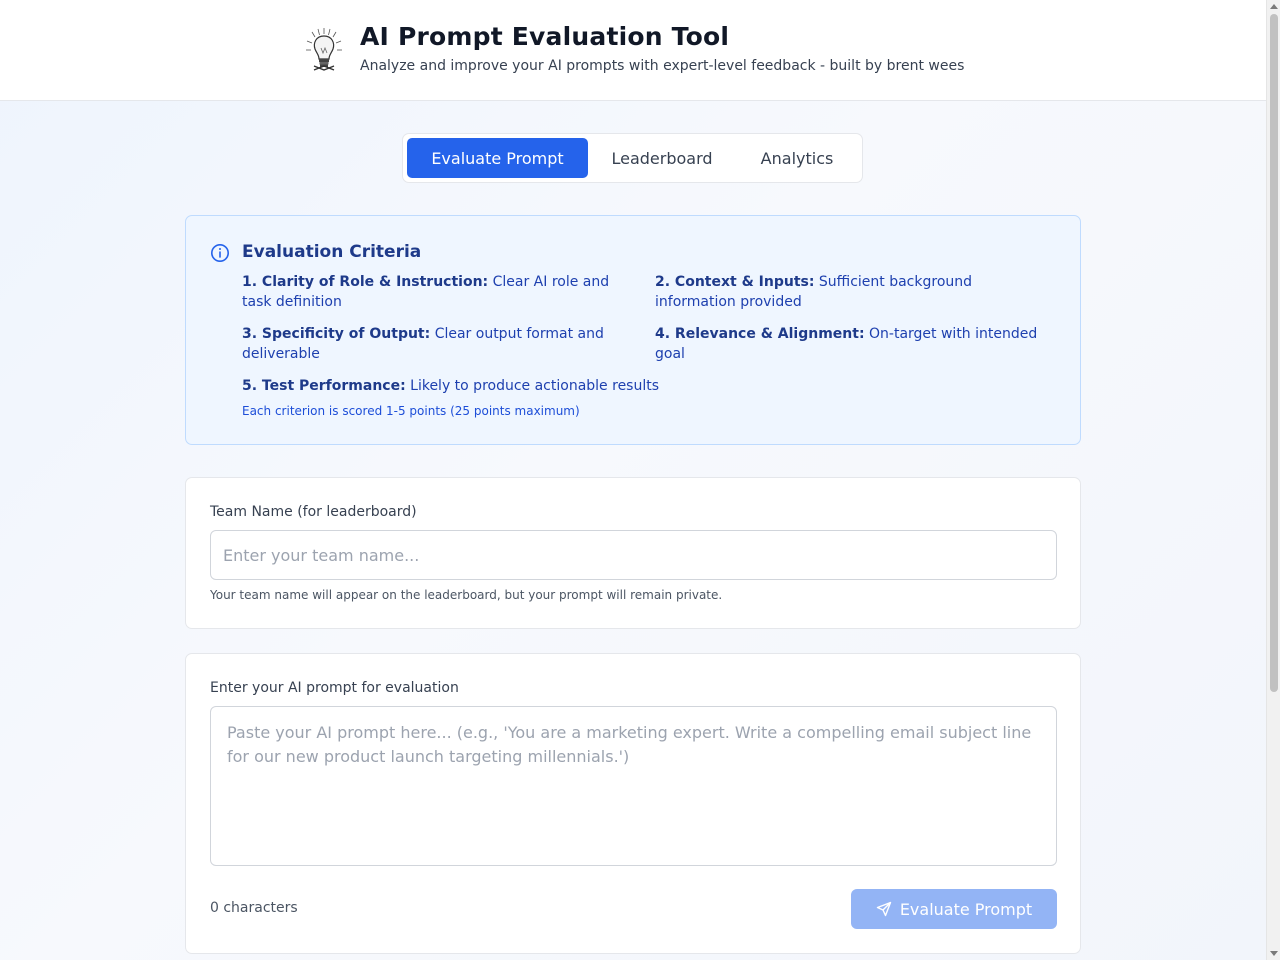  I want to click on prompt-textarea, so click(633, 786).